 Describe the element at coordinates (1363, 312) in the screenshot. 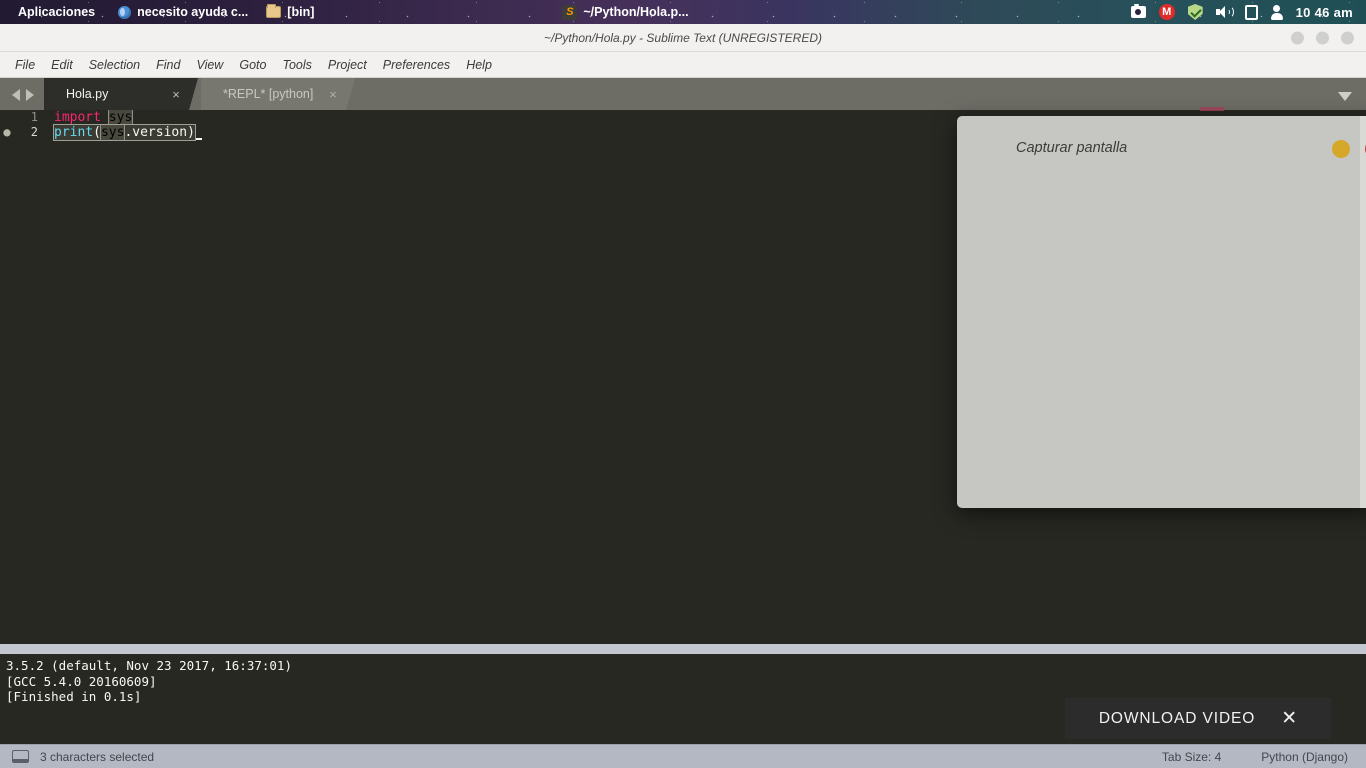

I see `dialog-side-strip` at that location.